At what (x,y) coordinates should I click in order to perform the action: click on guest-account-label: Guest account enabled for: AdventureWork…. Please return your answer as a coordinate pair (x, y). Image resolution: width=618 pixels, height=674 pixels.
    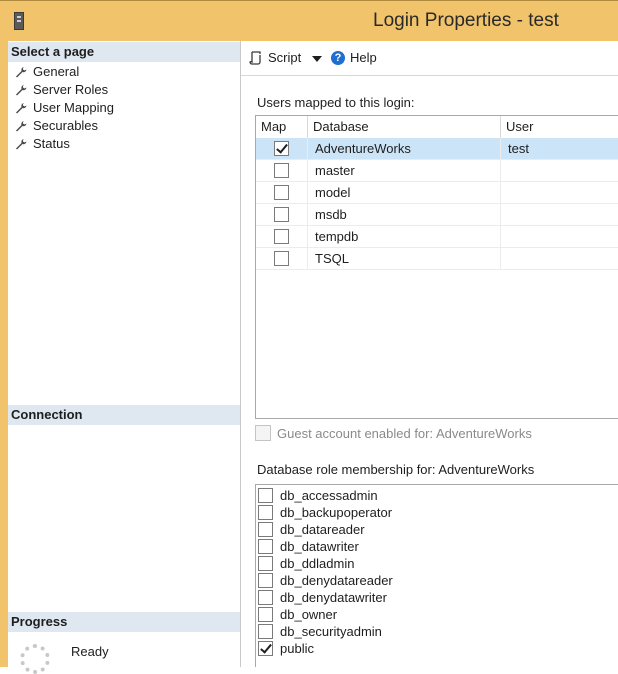
    Looking at the image, I should click on (404, 433).